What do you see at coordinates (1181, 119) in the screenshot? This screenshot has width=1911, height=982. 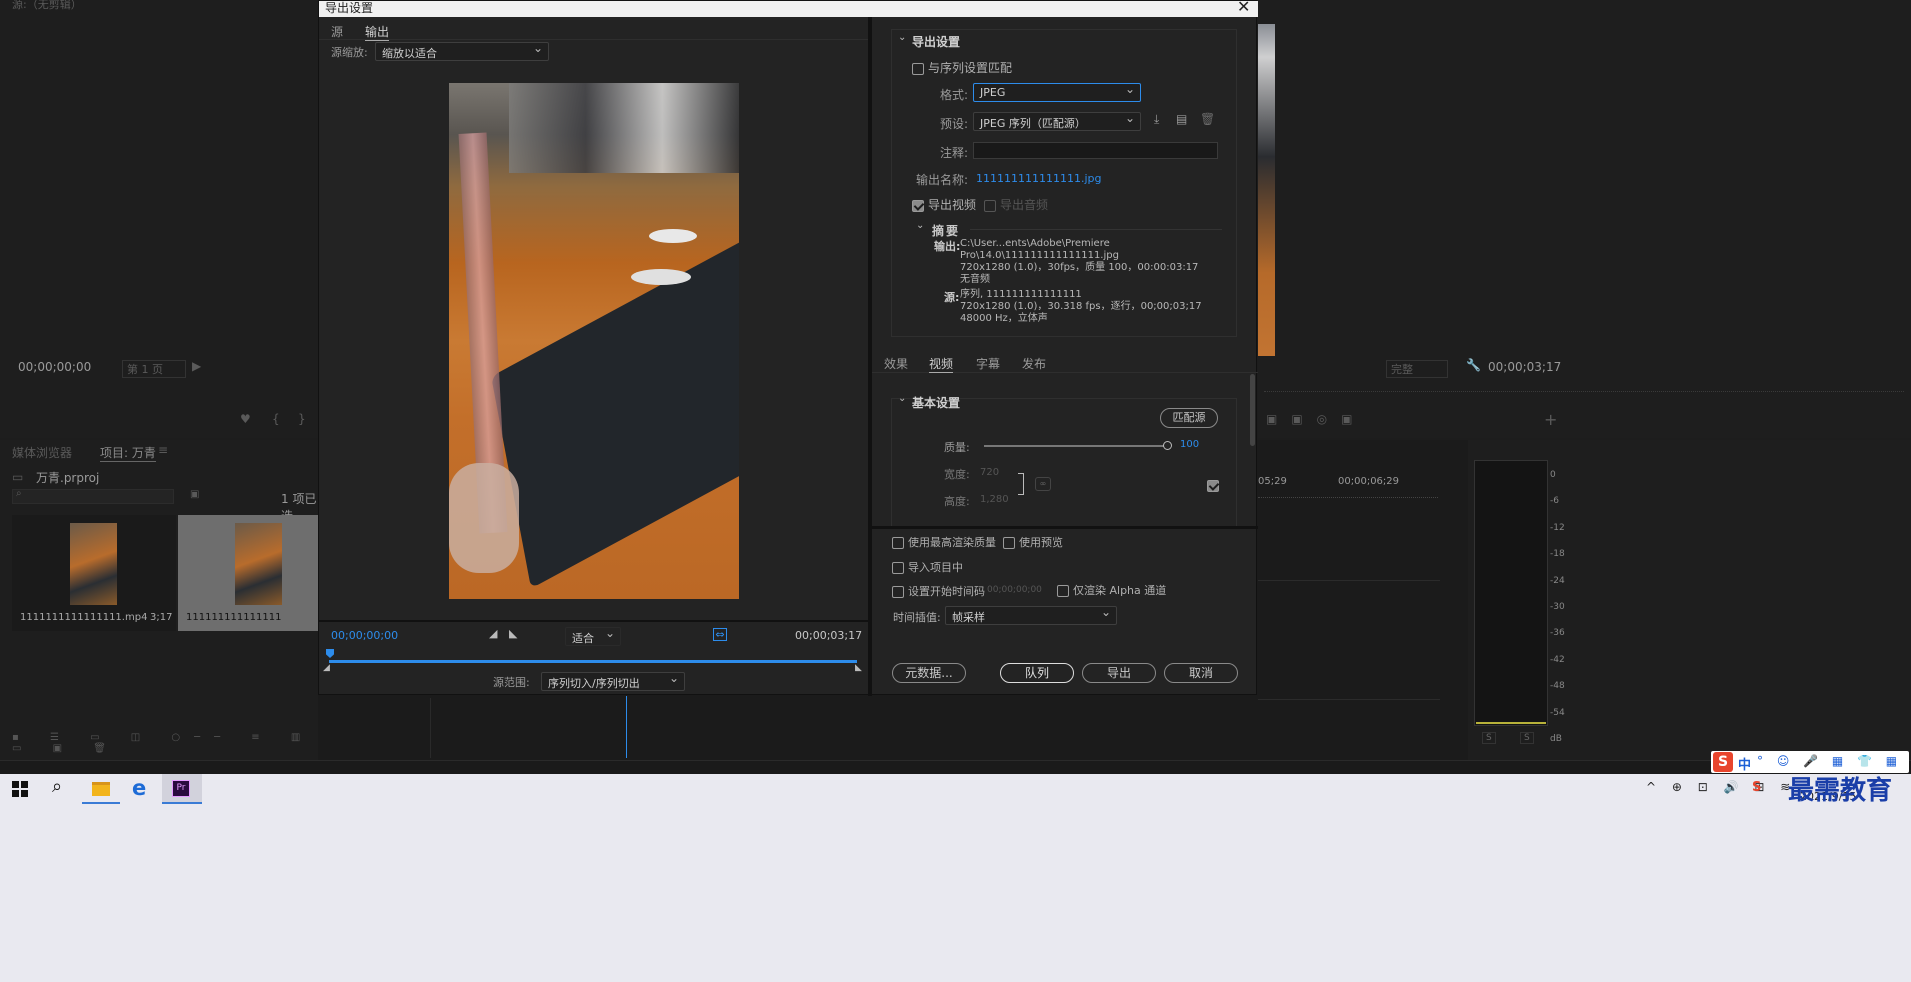 I see `import-preset-icon: ▤` at bounding box center [1181, 119].